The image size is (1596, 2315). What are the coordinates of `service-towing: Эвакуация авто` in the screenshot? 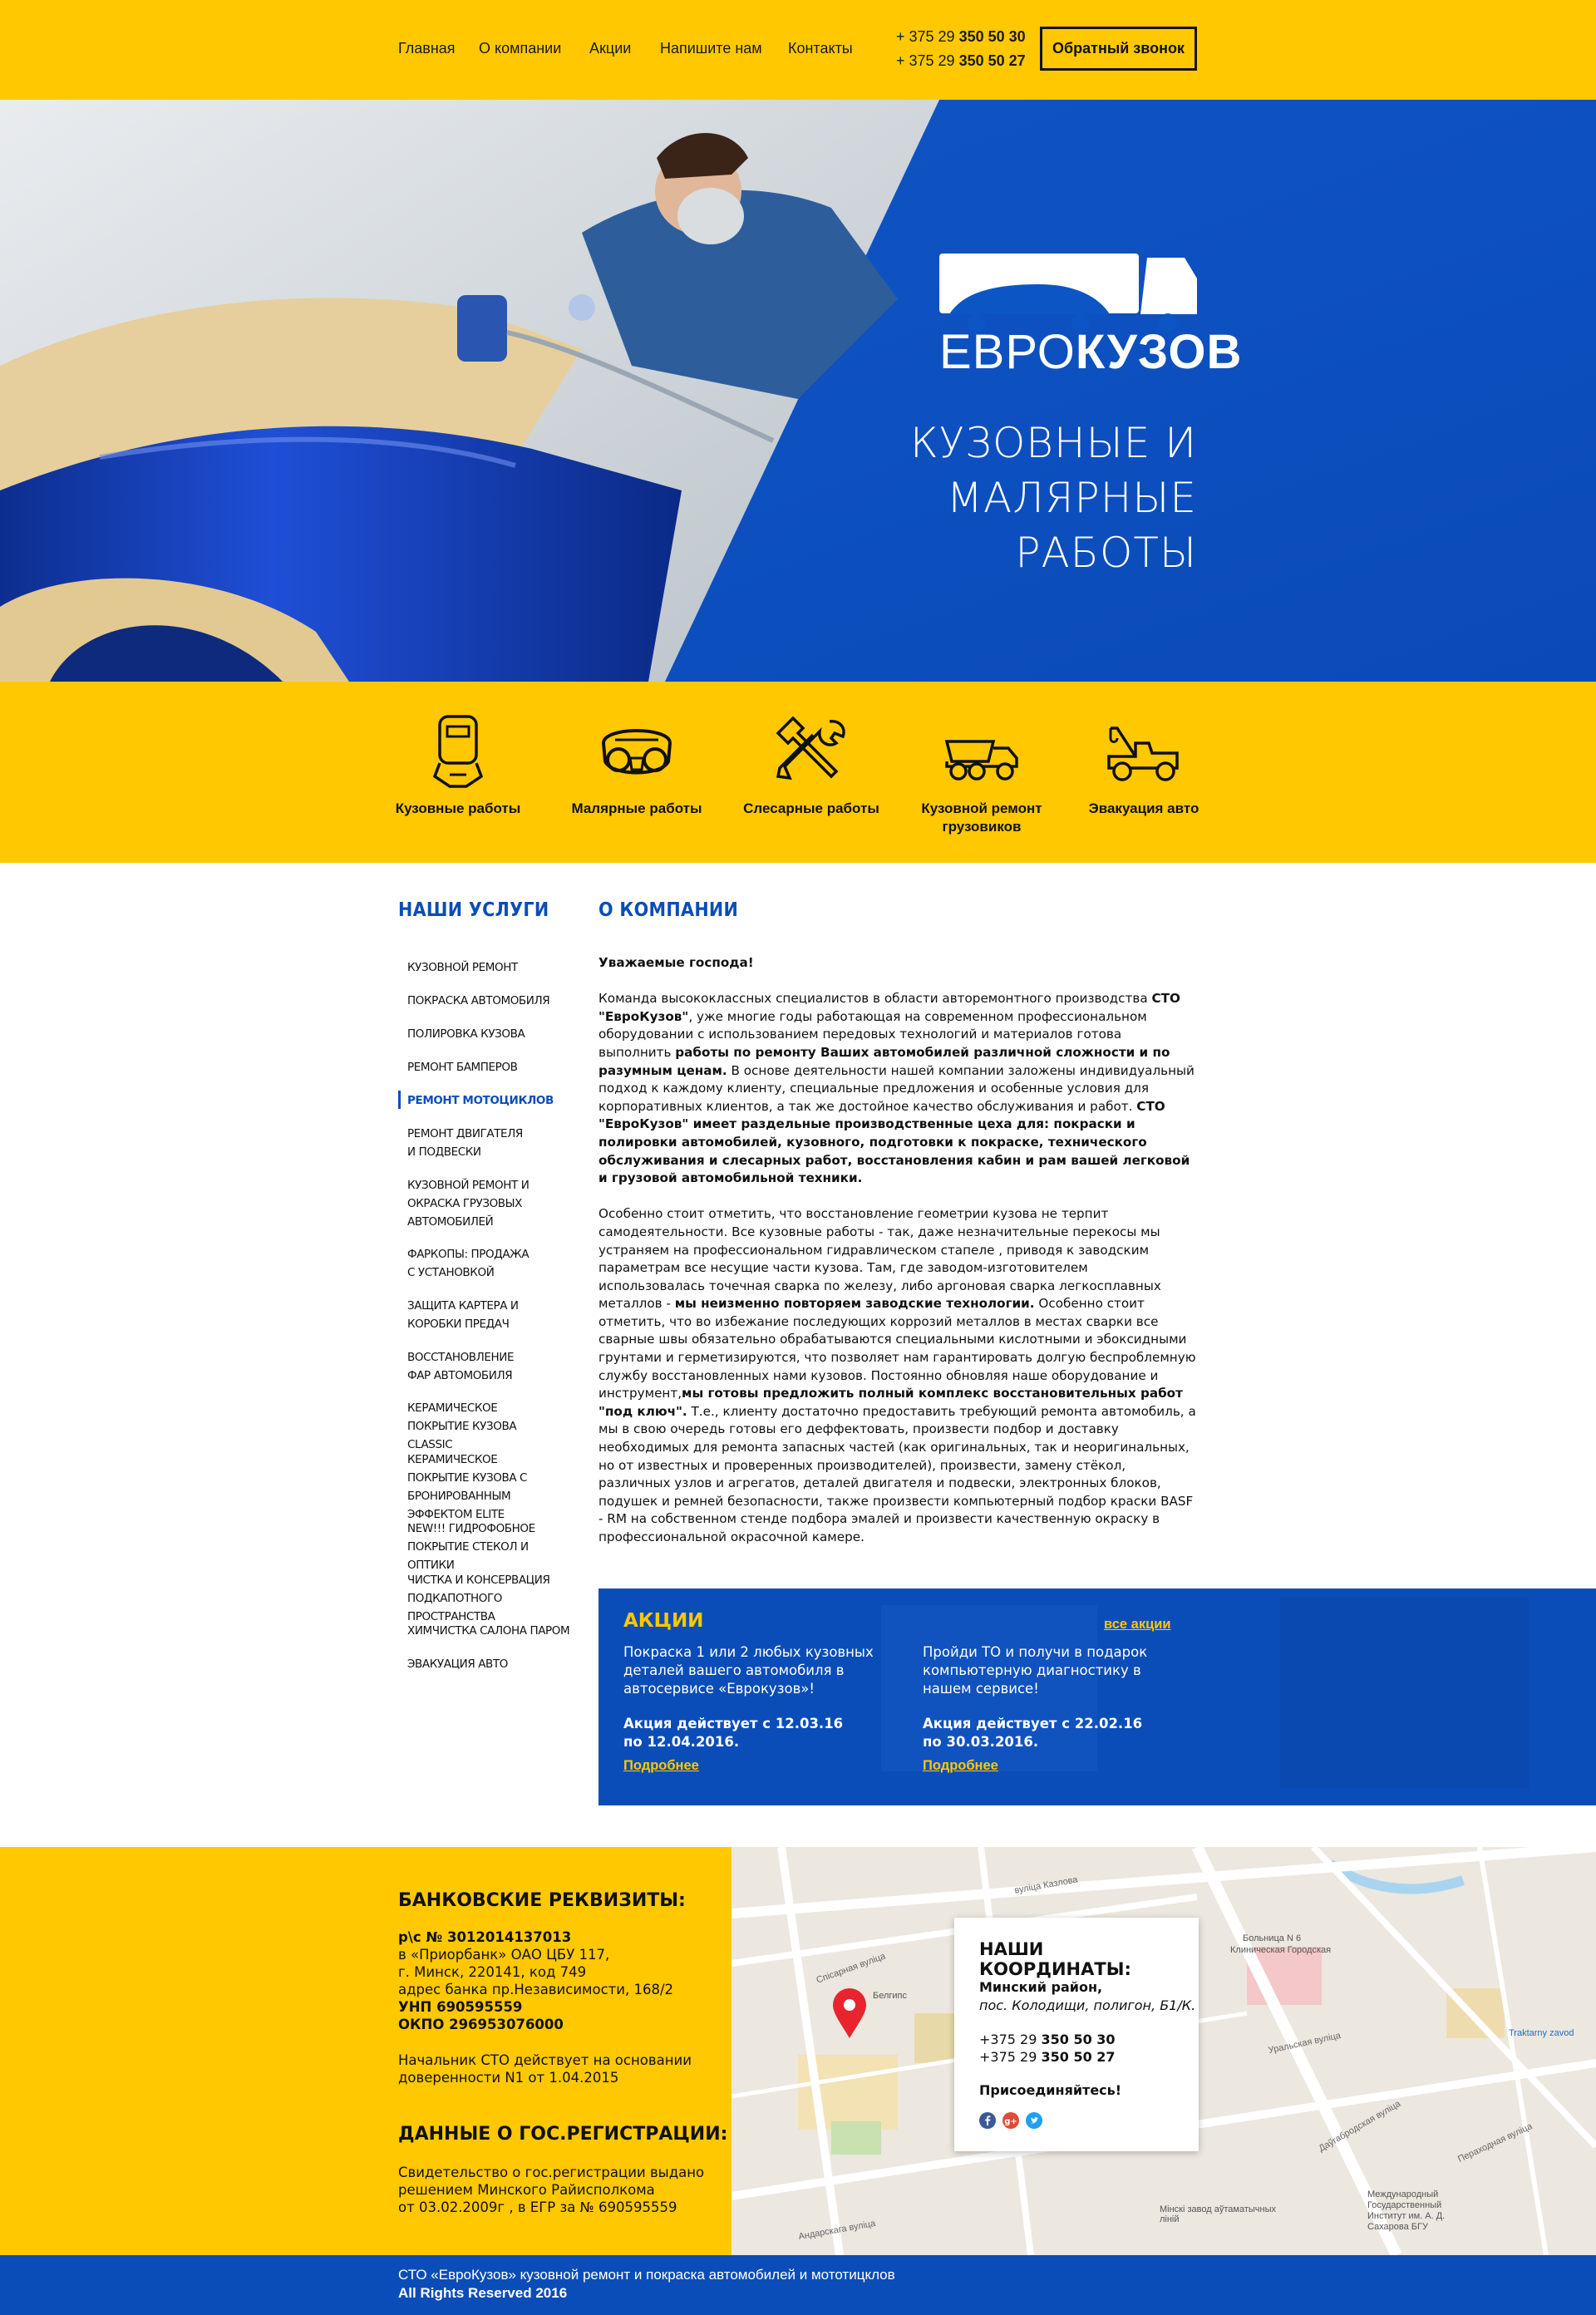 It's located at (1144, 750).